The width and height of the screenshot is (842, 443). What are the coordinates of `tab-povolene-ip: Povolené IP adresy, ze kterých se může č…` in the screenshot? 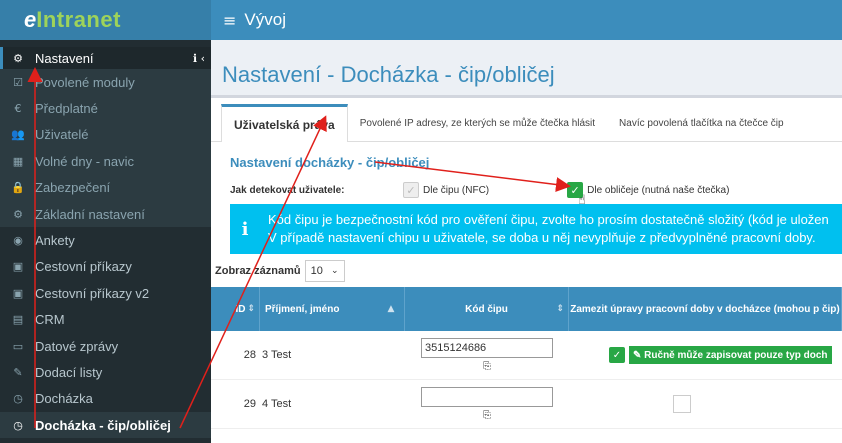 It's located at (477, 123).